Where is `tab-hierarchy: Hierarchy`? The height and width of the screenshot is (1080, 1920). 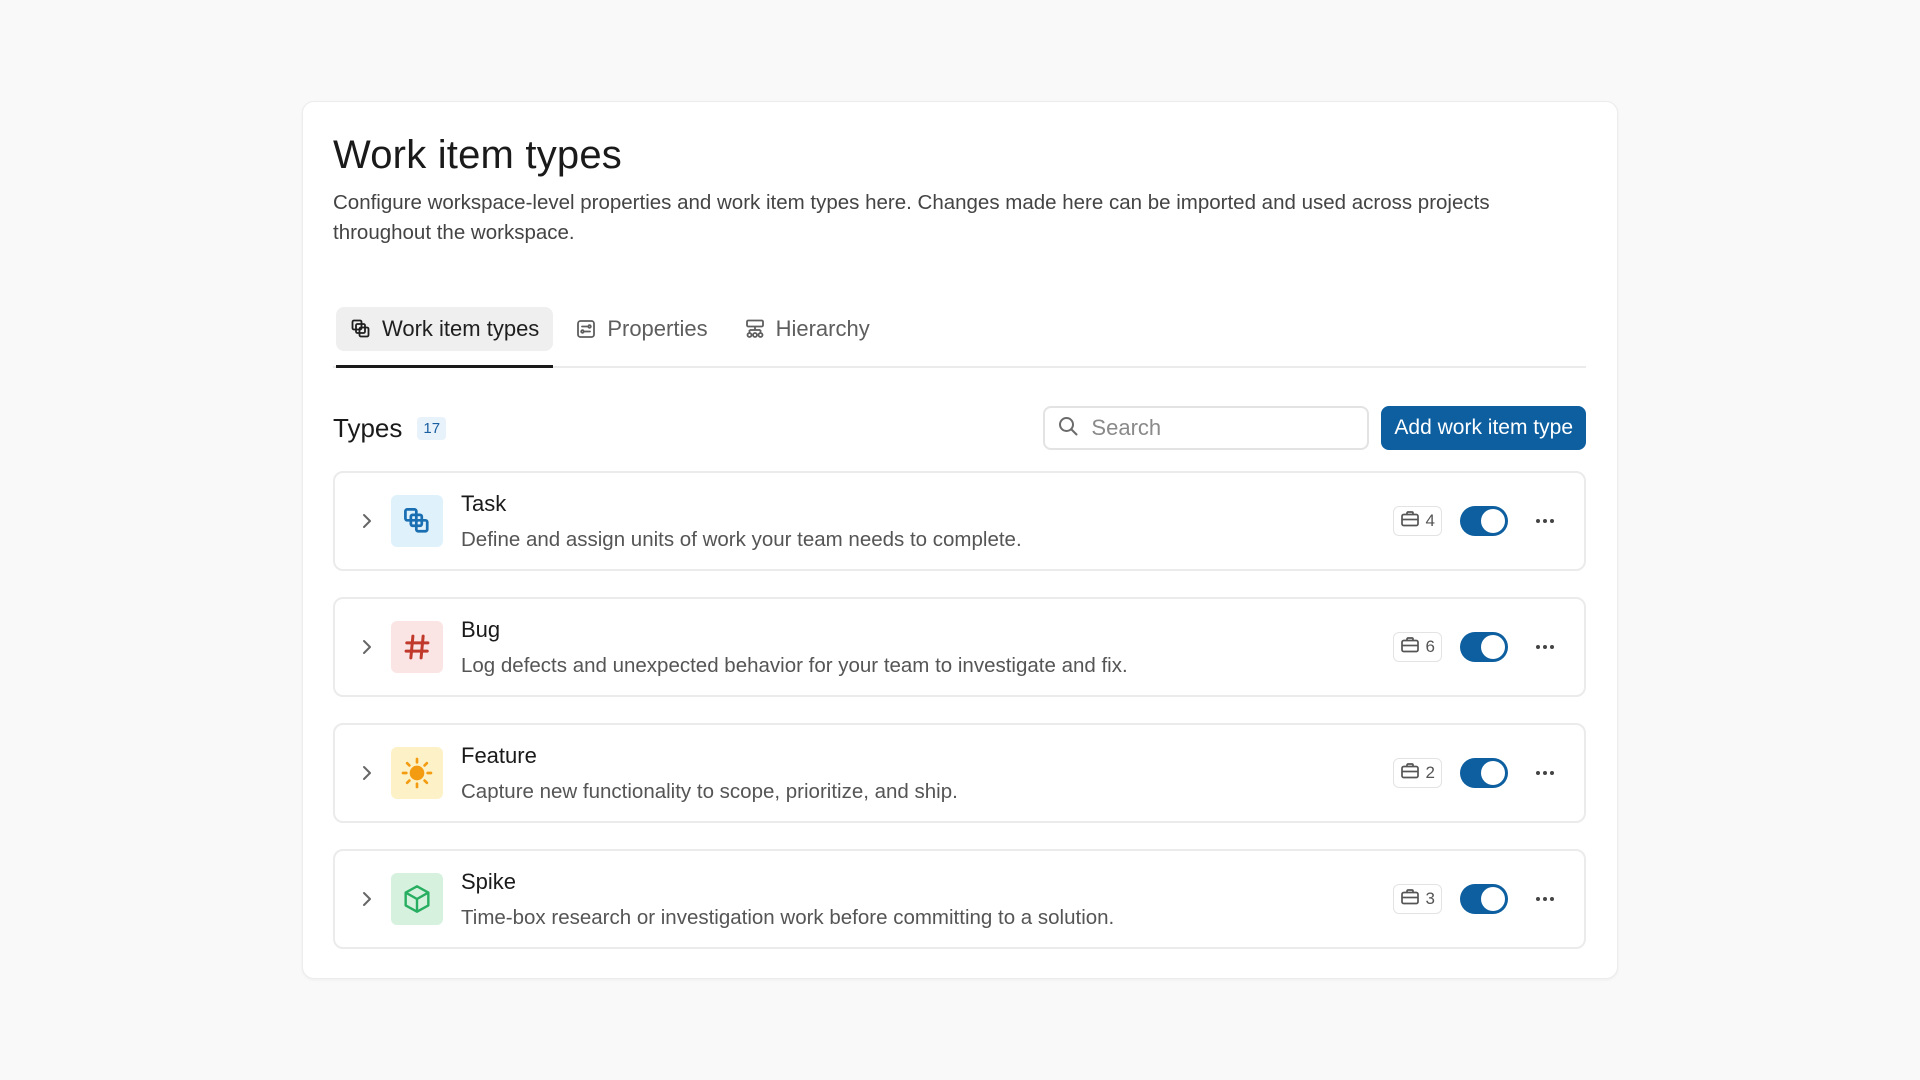
tab-hierarchy: Hierarchy is located at coordinates (807, 329).